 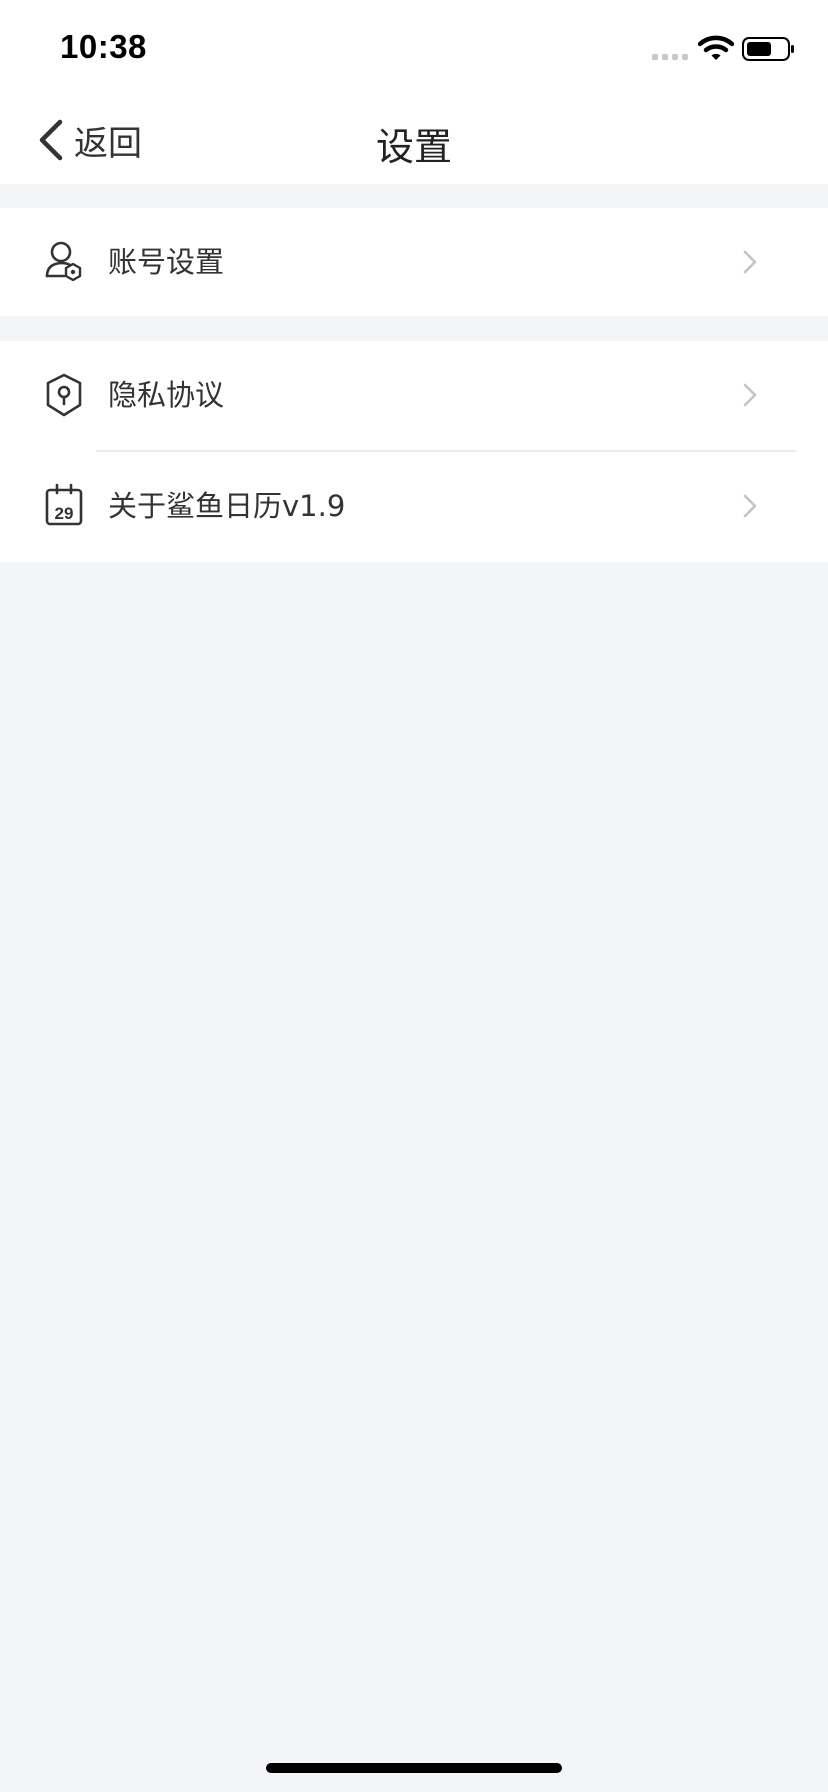 I want to click on status-time: 10:38, so click(x=103, y=46).